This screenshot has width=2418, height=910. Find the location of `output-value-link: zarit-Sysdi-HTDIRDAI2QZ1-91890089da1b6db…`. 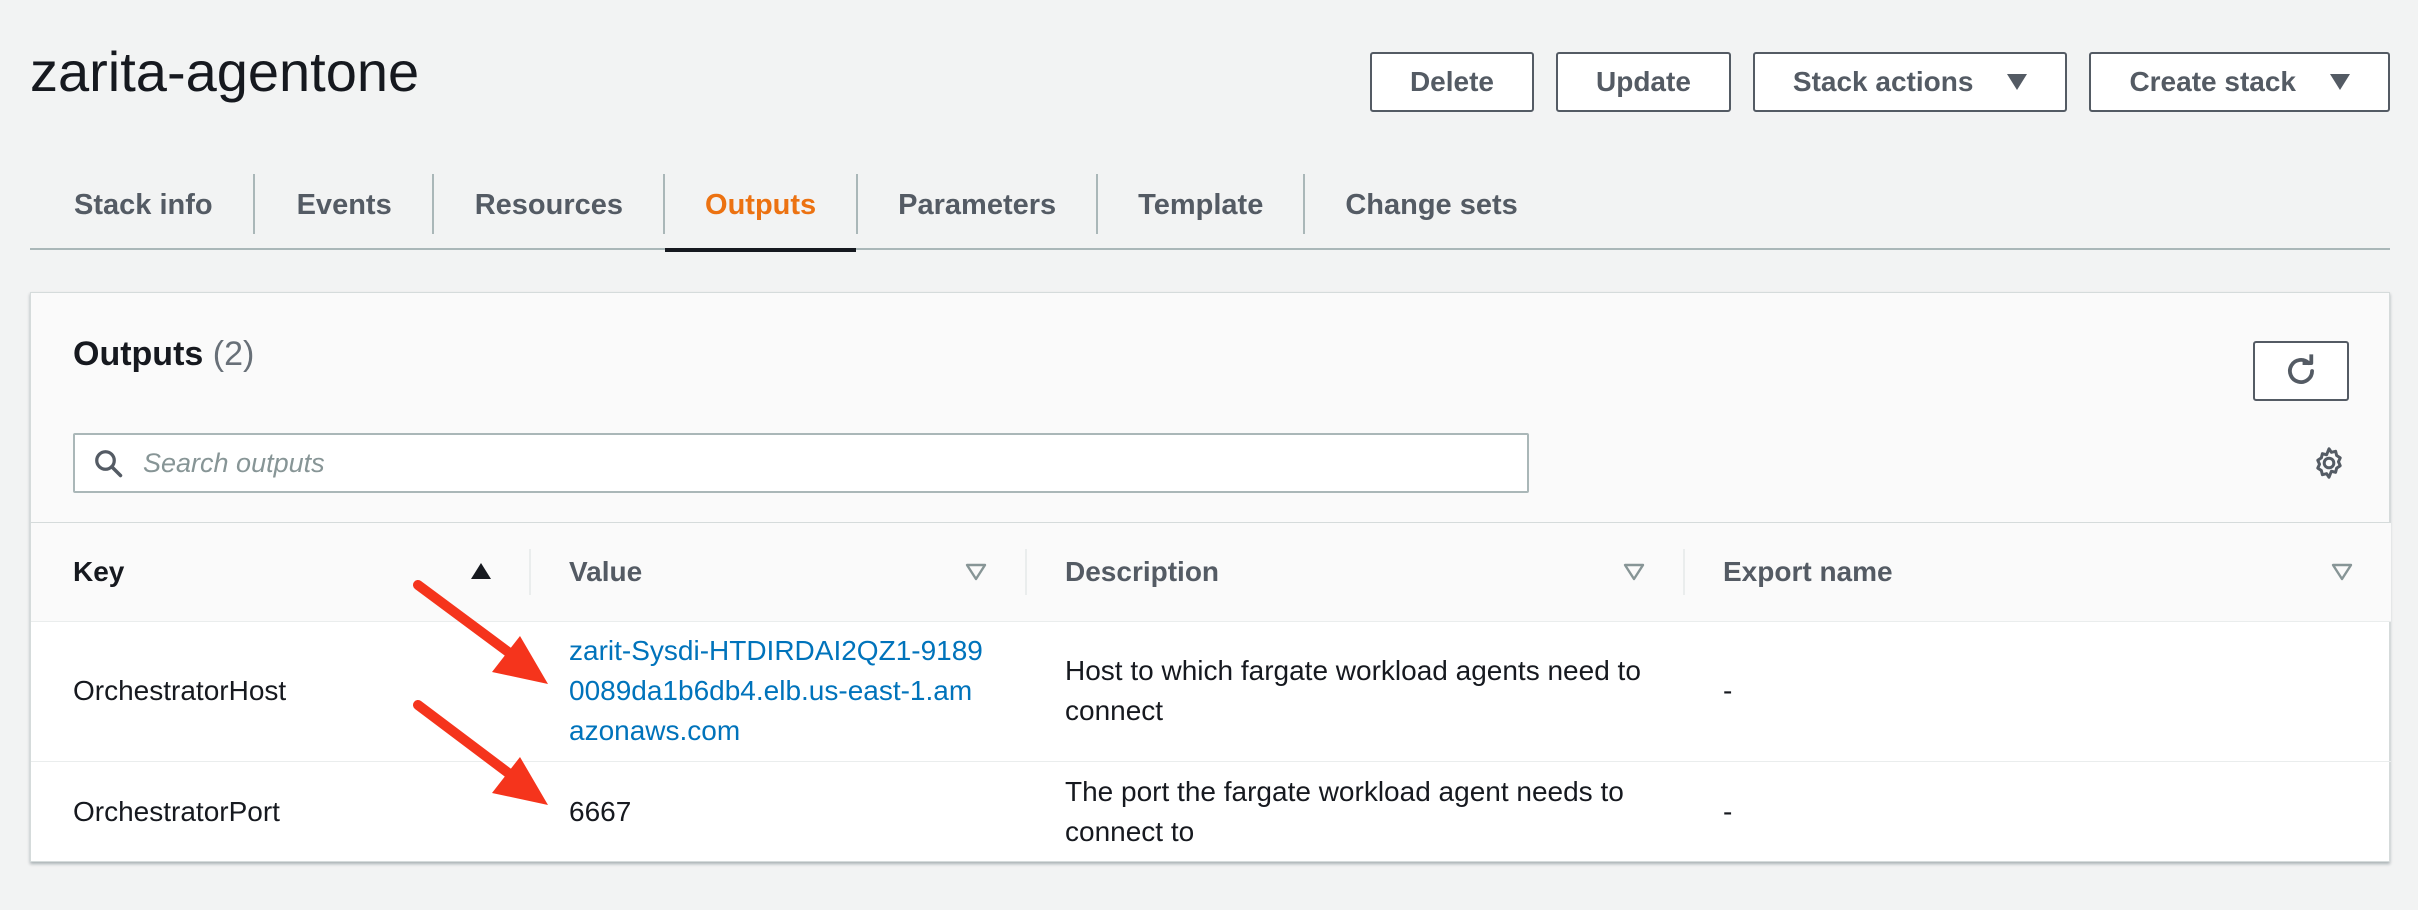

output-value-link: zarit-Sysdi-HTDIRDAI2QZ1-91890089da1b6db… is located at coordinates (776, 690).